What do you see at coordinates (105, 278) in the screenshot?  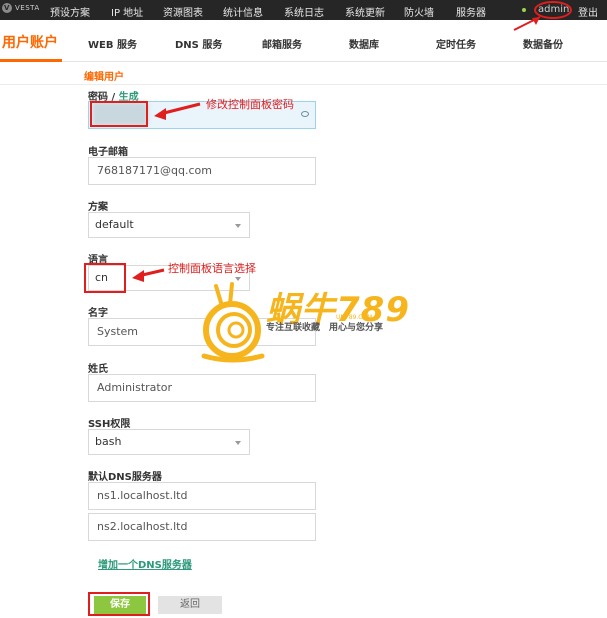 I see `language-highlight-box` at bounding box center [105, 278].